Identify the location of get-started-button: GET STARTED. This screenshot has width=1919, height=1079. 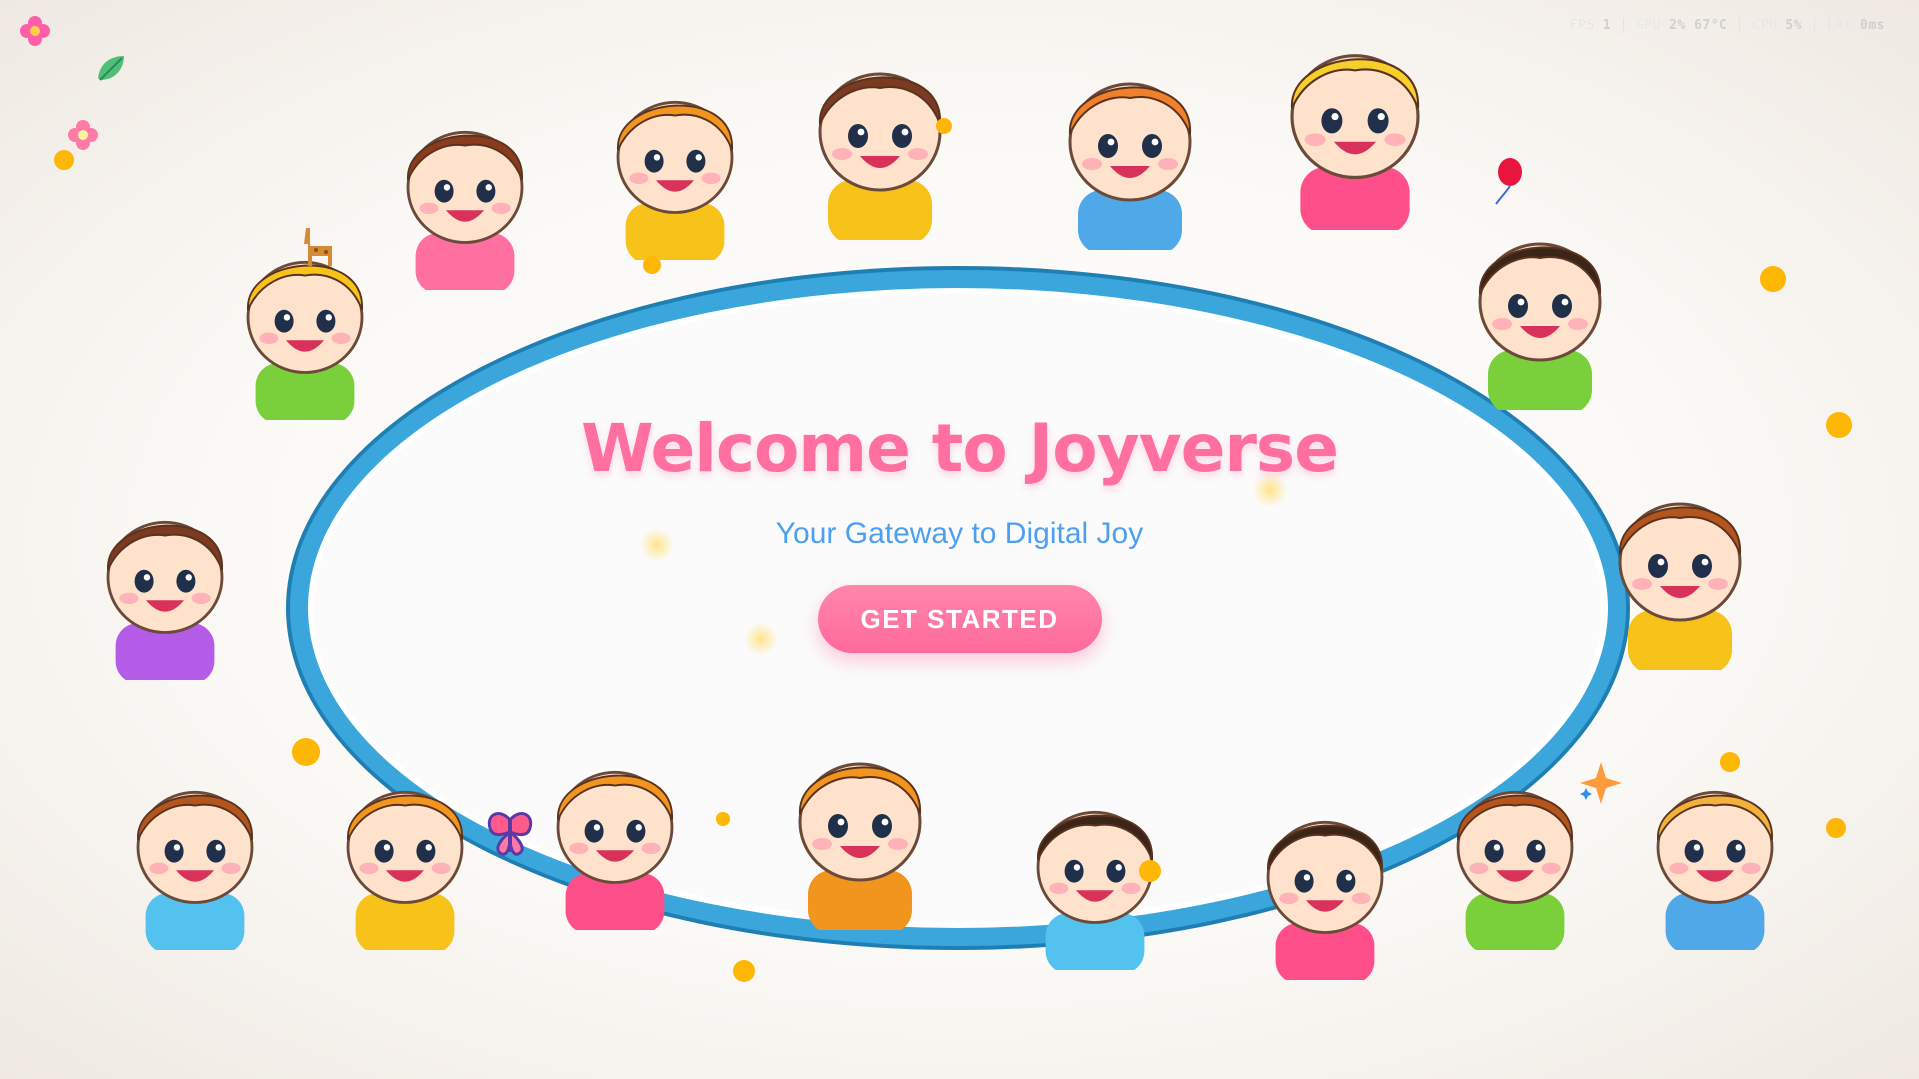
(959, 619).